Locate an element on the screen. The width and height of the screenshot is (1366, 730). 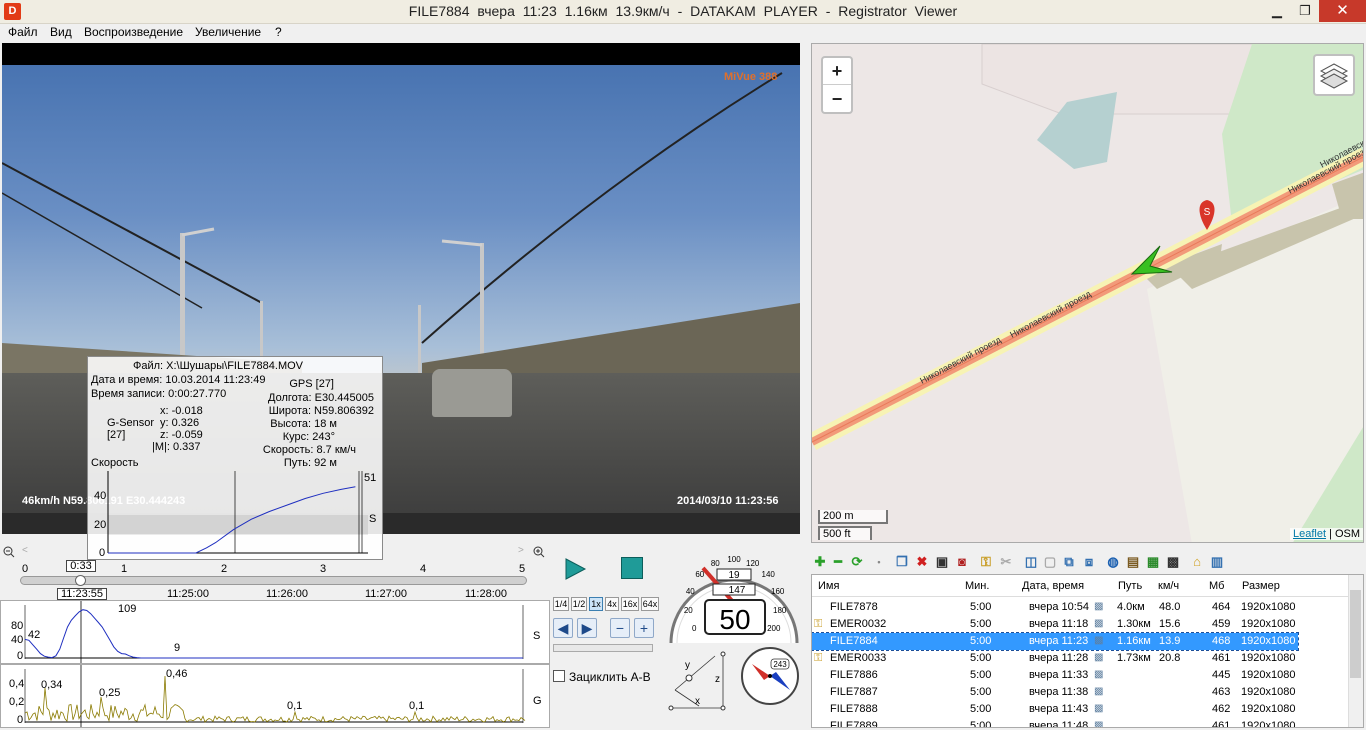
map-attribution: Leaflet | OSM is located at coordinates (1327, 534).